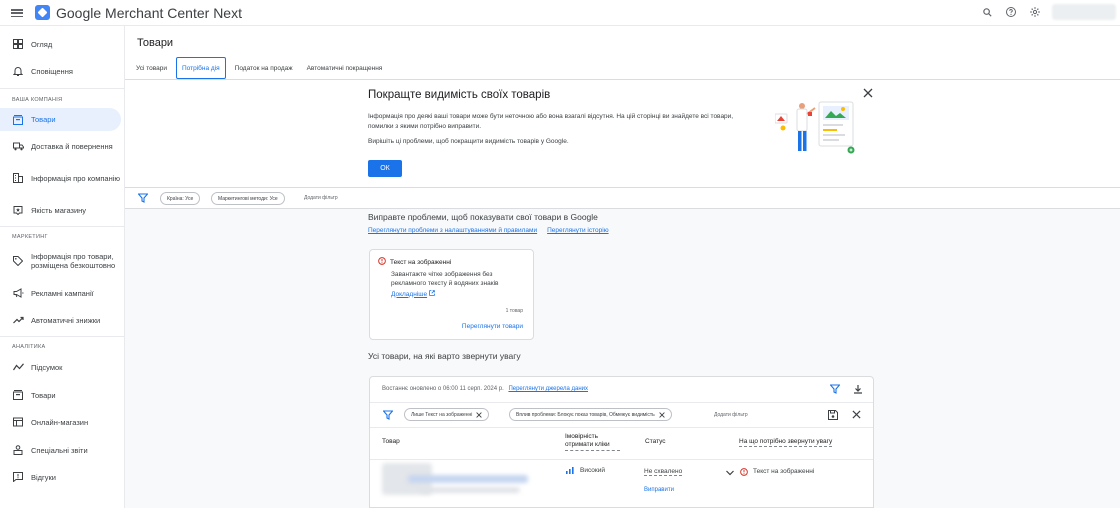  What do you see at coordinates (1084, 12) in the screenshot?
I see `account-avatar` at bounding box center [1084, 12].